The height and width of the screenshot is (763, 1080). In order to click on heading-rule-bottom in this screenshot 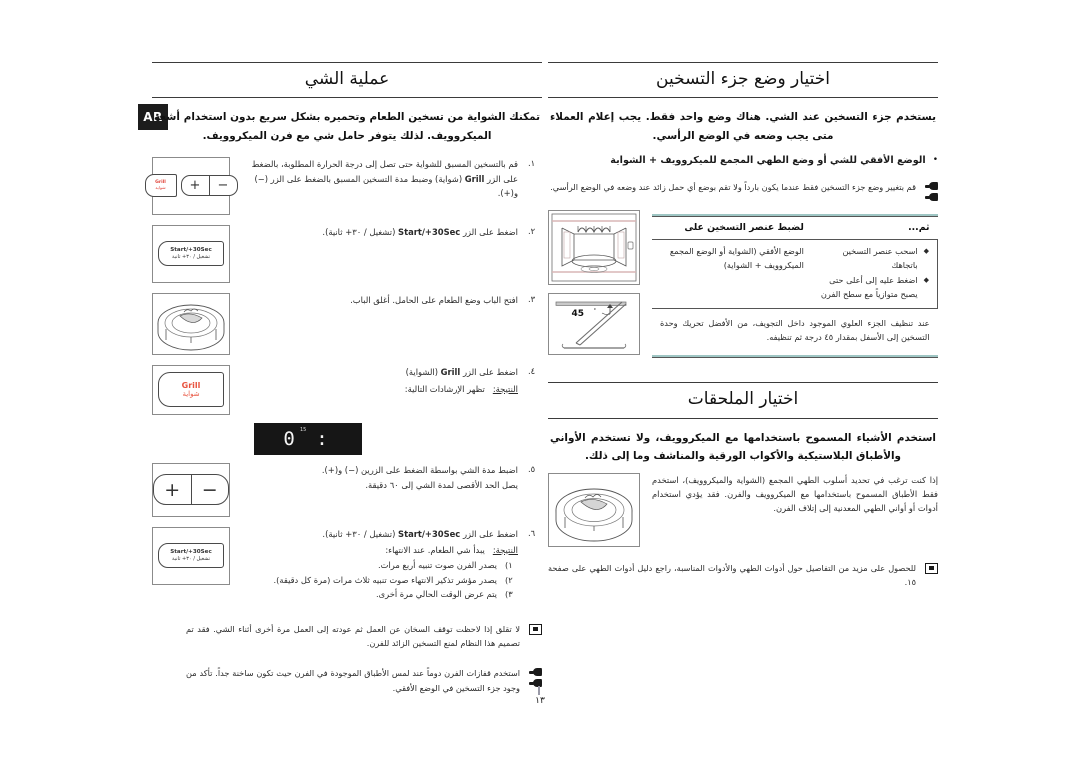, I will do `click(347, 98)`.